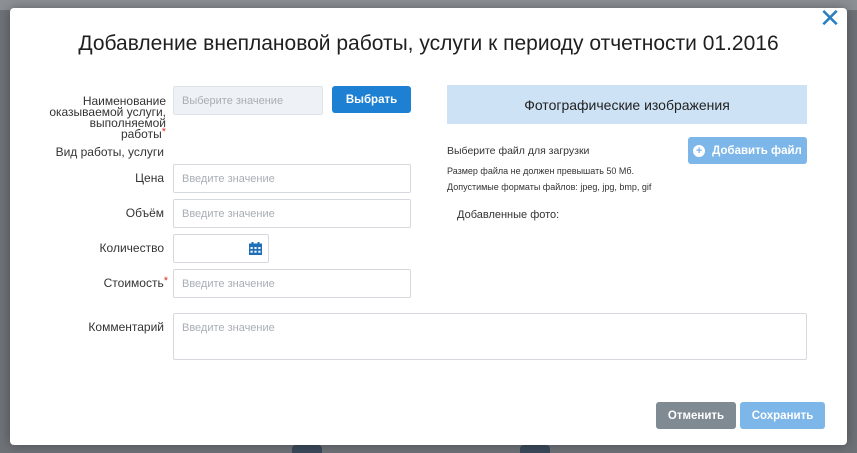 This screenshot has height=453, width=857. Describe the element at coordinates (508, 215) in the screenshot. I see `added-photos-label: Добавленные фото:` at that location.